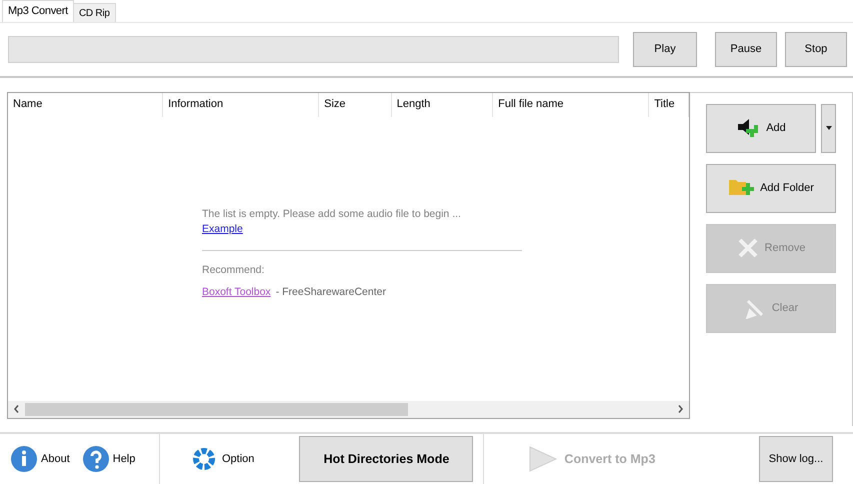 This screenshot has width=853, height=484. What do you see at coordinates (543, 459) in the screenshot?
I see `play-icon` at bounding box center [543, 459].